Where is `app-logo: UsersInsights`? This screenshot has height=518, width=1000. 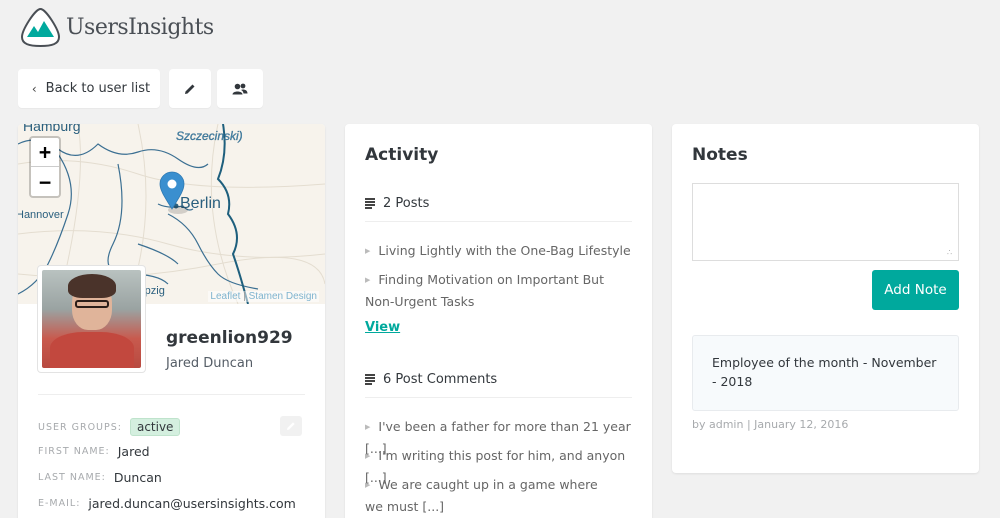 app-logo: UsersInsights is located at coordinates (116, 27).